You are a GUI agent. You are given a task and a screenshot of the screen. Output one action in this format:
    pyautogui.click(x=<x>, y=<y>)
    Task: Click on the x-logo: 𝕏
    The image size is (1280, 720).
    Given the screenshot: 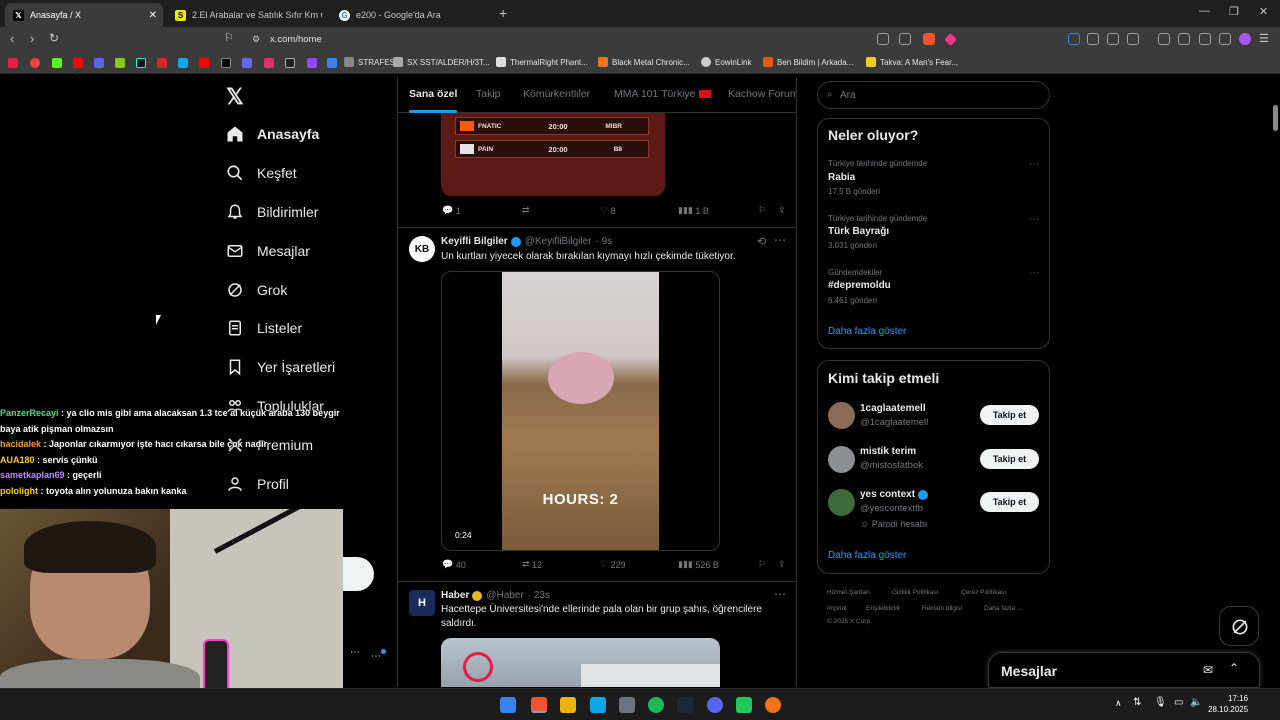 What is the action you would take?
    pyautogui.click(x=235, y=97)
    